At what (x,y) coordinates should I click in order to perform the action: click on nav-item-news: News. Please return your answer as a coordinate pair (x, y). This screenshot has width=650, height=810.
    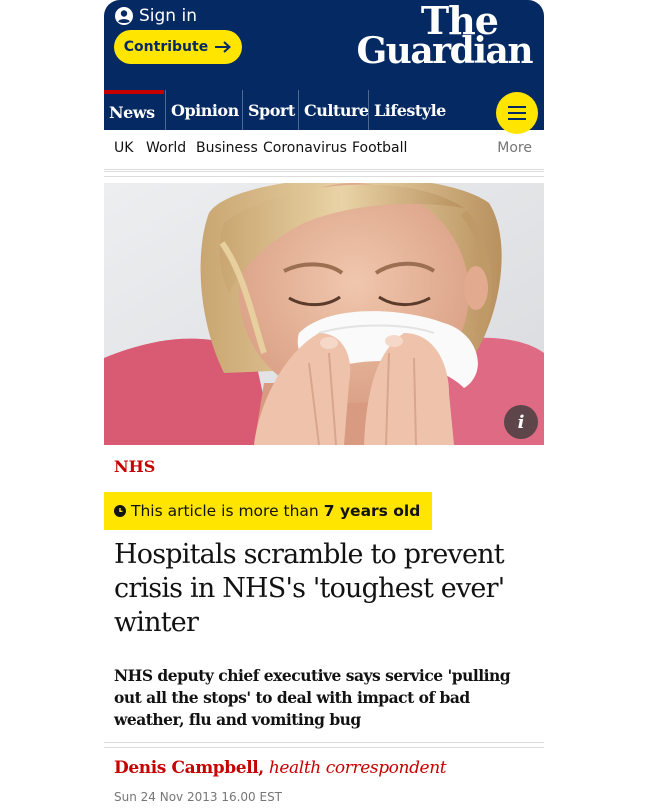
    Looking at the image, I should click on (134, 110).